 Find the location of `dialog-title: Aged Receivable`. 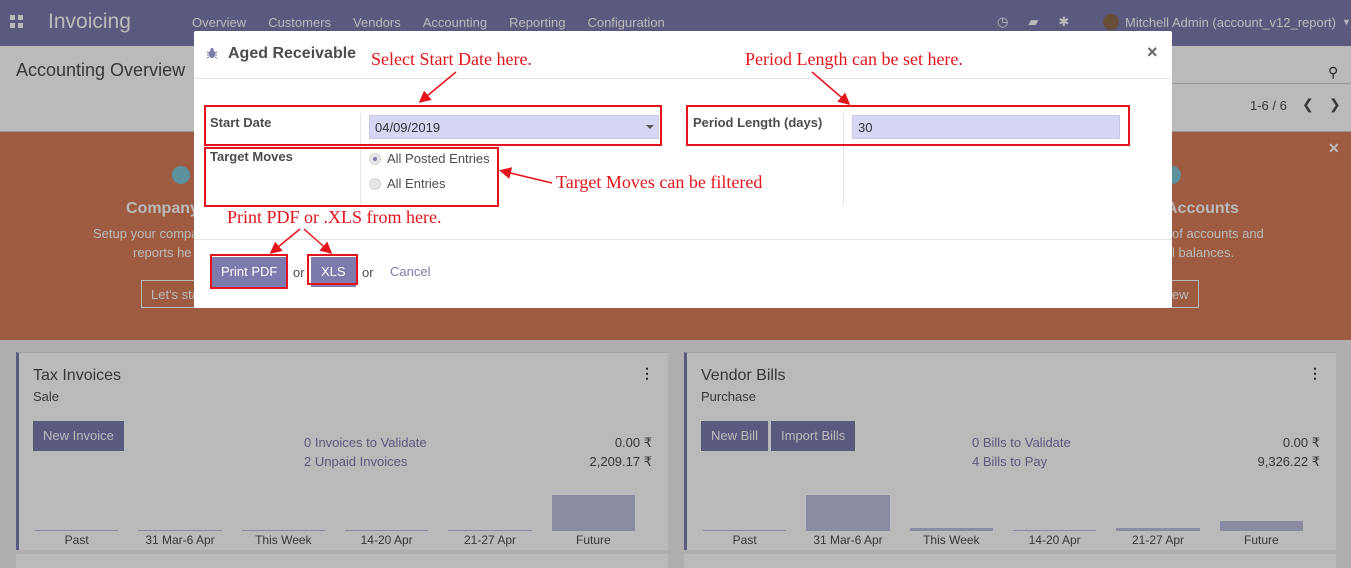

dialog-title: Aged Receivable is located at coordinates (292, 53).